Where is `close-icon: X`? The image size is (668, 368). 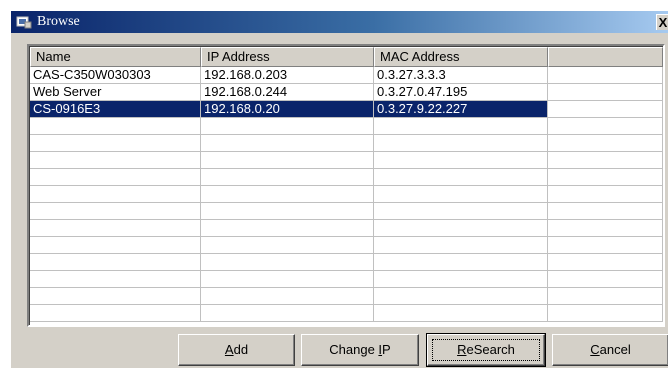
close-icon: X is located at coordinates (663, 22).